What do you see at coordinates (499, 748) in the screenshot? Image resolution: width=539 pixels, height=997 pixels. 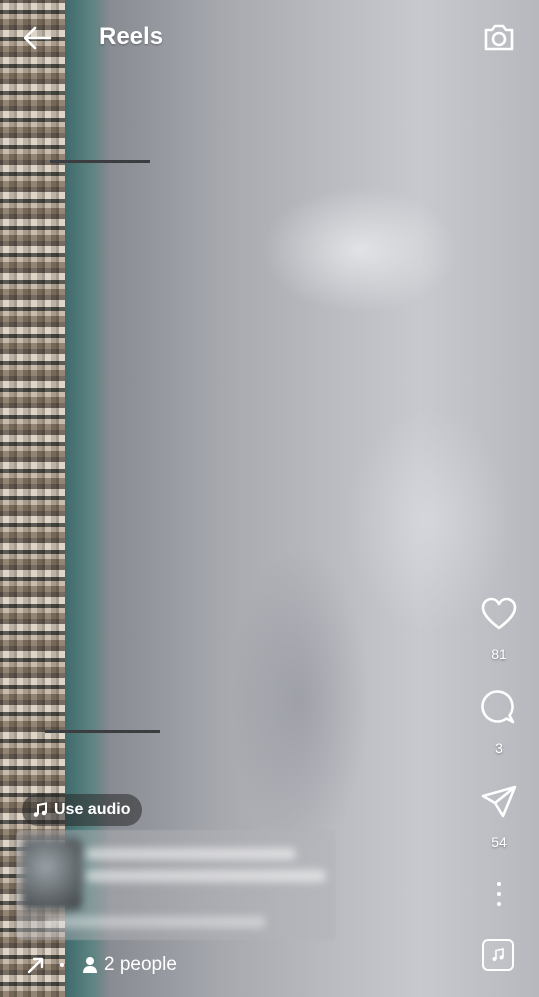 I see `comment-count: 3` at bounding box center [499, 748].